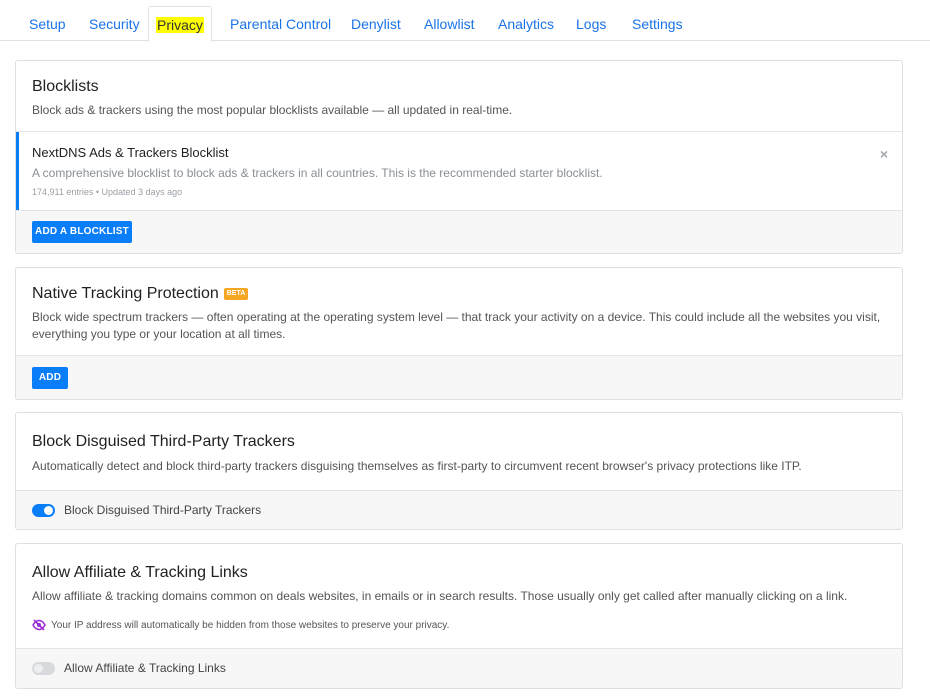 This screenshot has width=930, height=697. I want to click on disguised-trackers-toggle, so click(43, 510).